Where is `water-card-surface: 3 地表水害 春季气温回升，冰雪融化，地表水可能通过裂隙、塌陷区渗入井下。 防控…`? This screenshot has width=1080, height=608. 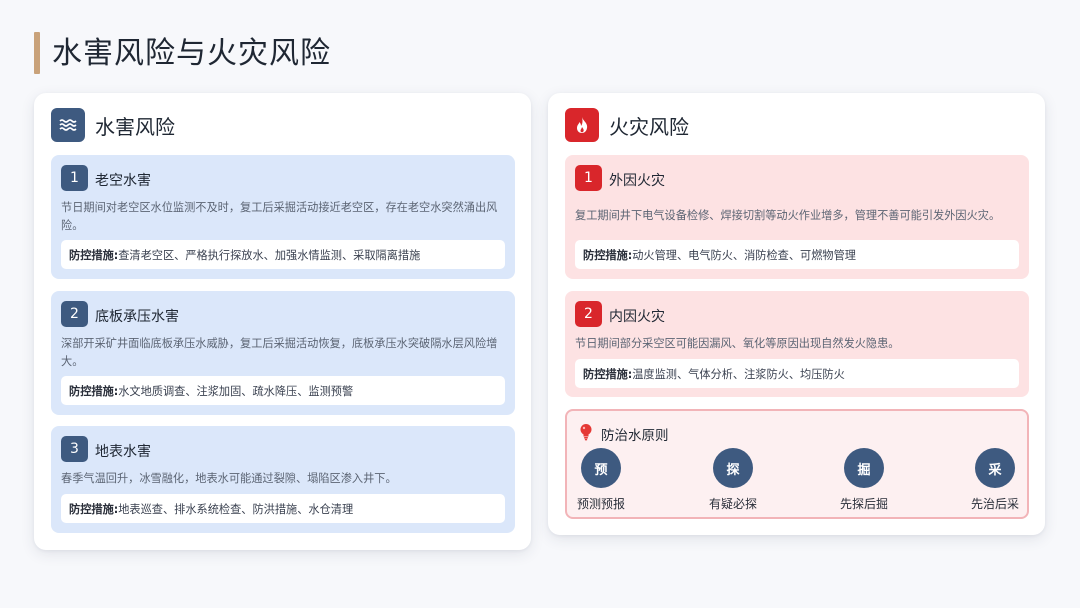
water-card-surface: 3 地表水害 春季气温回升，冰雪融化，地表水可能通过裂隙、塌陷区渗入井下。 防控… is located at coordinates (283, 479).